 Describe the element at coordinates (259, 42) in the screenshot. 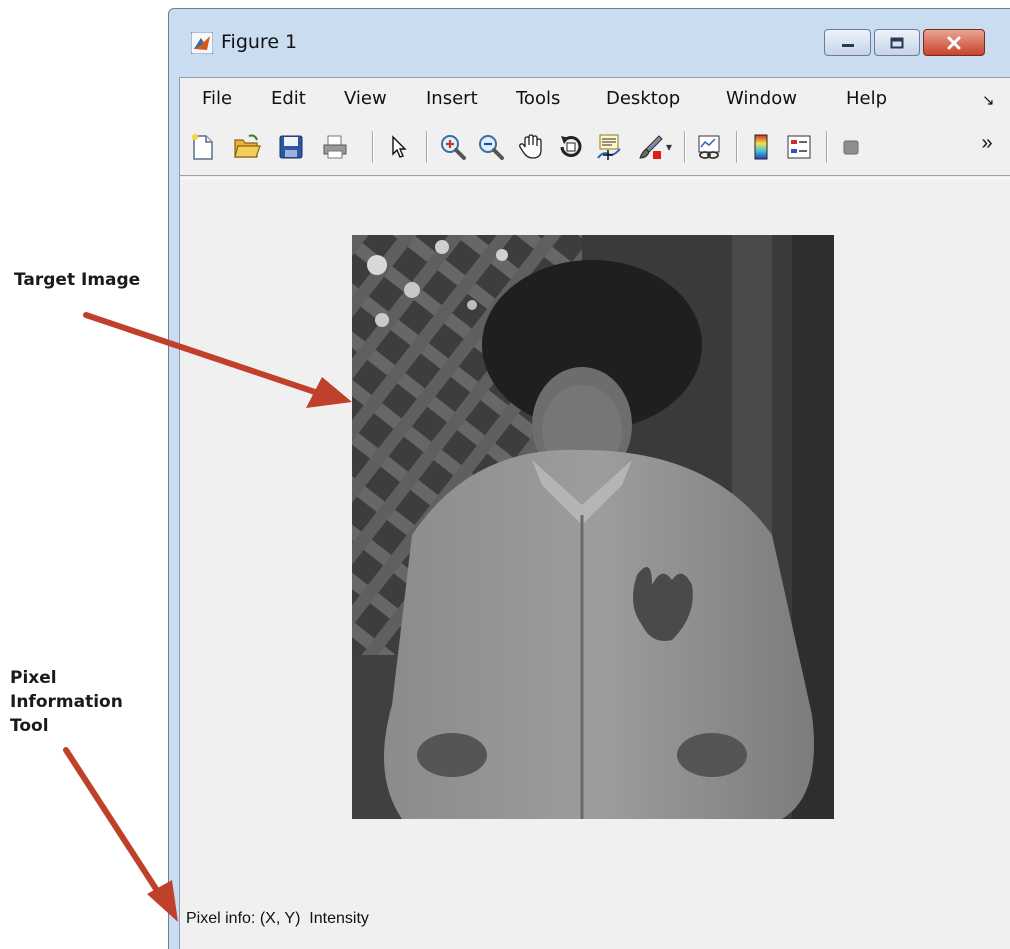

I see `window-title: Figure 1` at that location.